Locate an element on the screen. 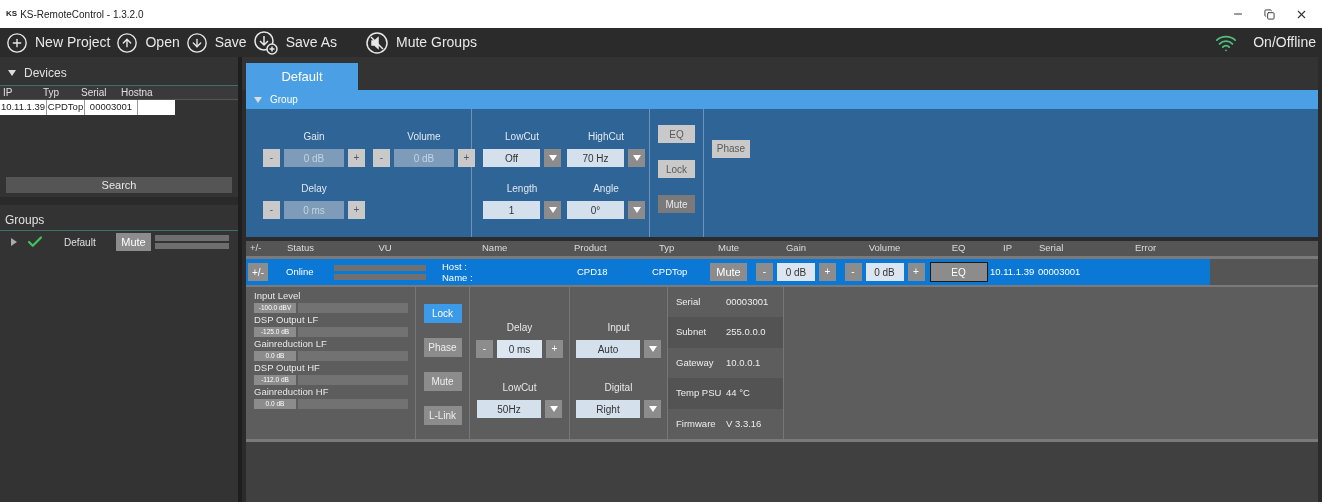  table-cell: 00003001 is located at coordinates (111, 107).